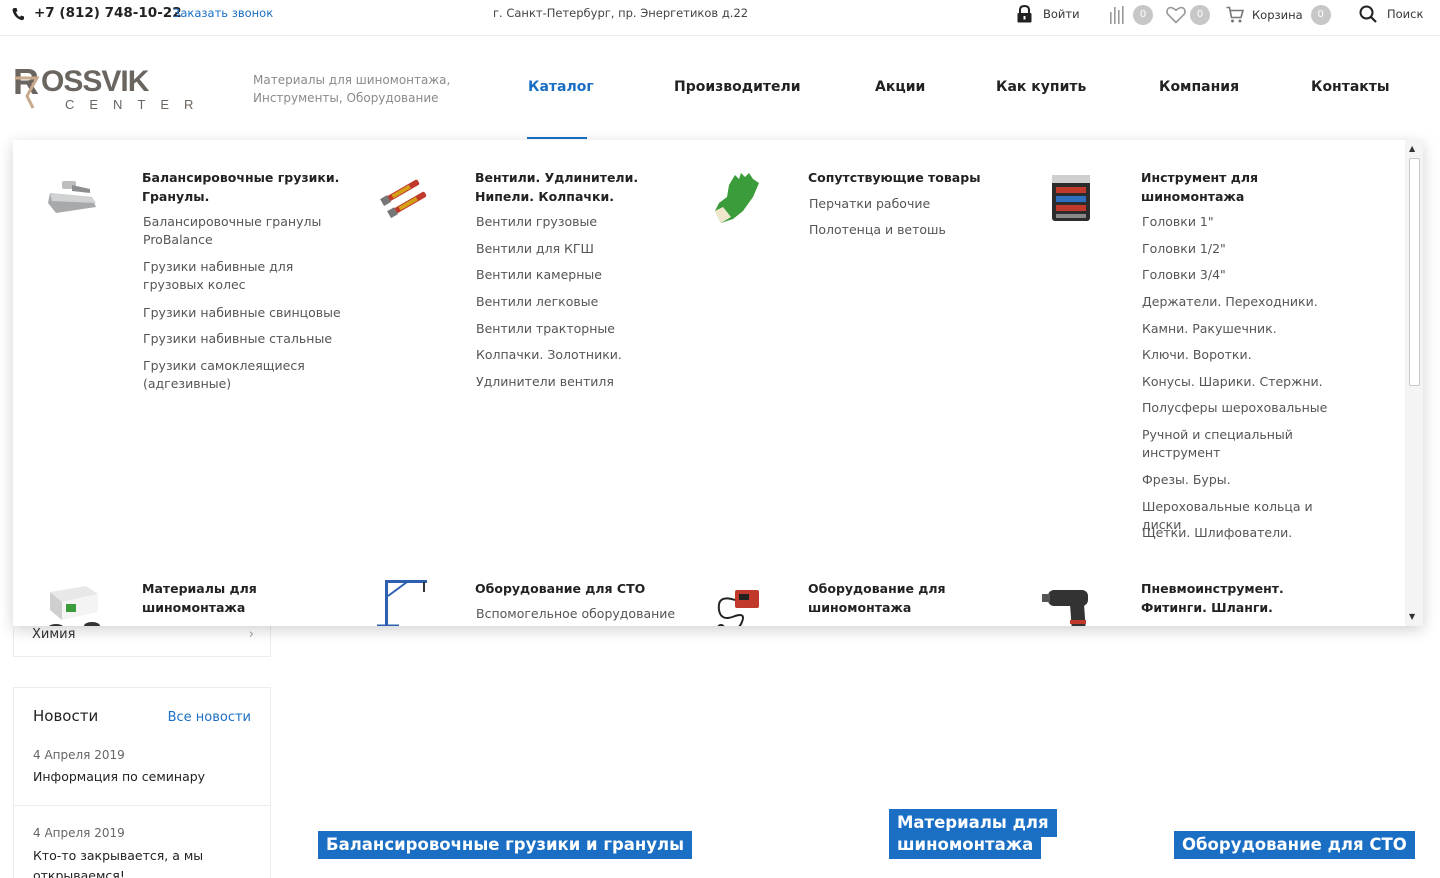  I want to click on crane-icon, so click(406, 601).